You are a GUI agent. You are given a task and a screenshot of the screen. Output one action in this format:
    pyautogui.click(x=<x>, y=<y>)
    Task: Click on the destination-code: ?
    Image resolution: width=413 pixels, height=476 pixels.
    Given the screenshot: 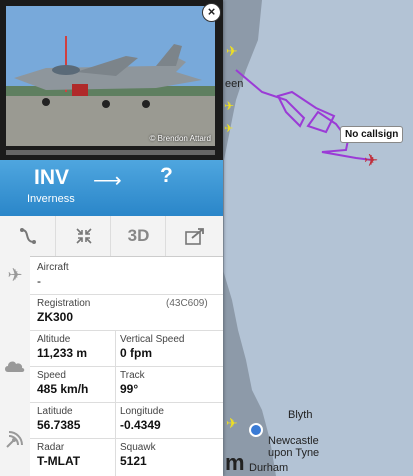 What is the action you would take?
    pyautogui.click(x=166, y=175)
    